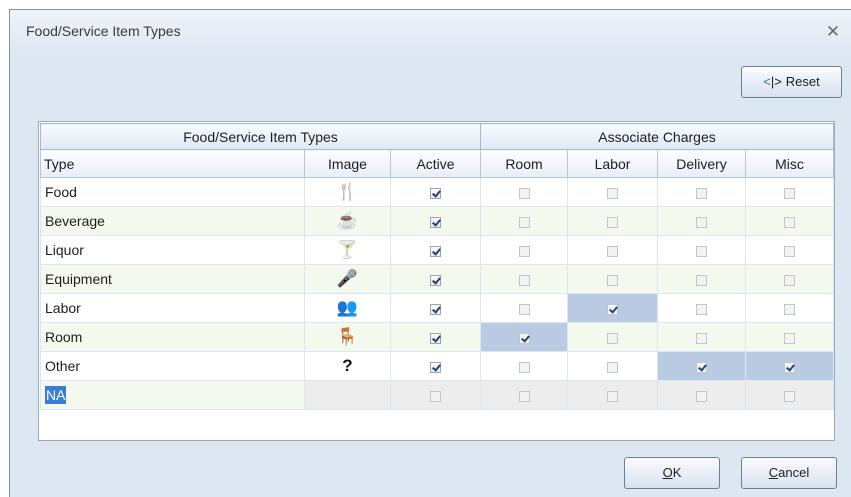 Image resolution: width=851 pixels, height=497 pixels. I want to click on cup-icon: ☕, so click(347, 220).